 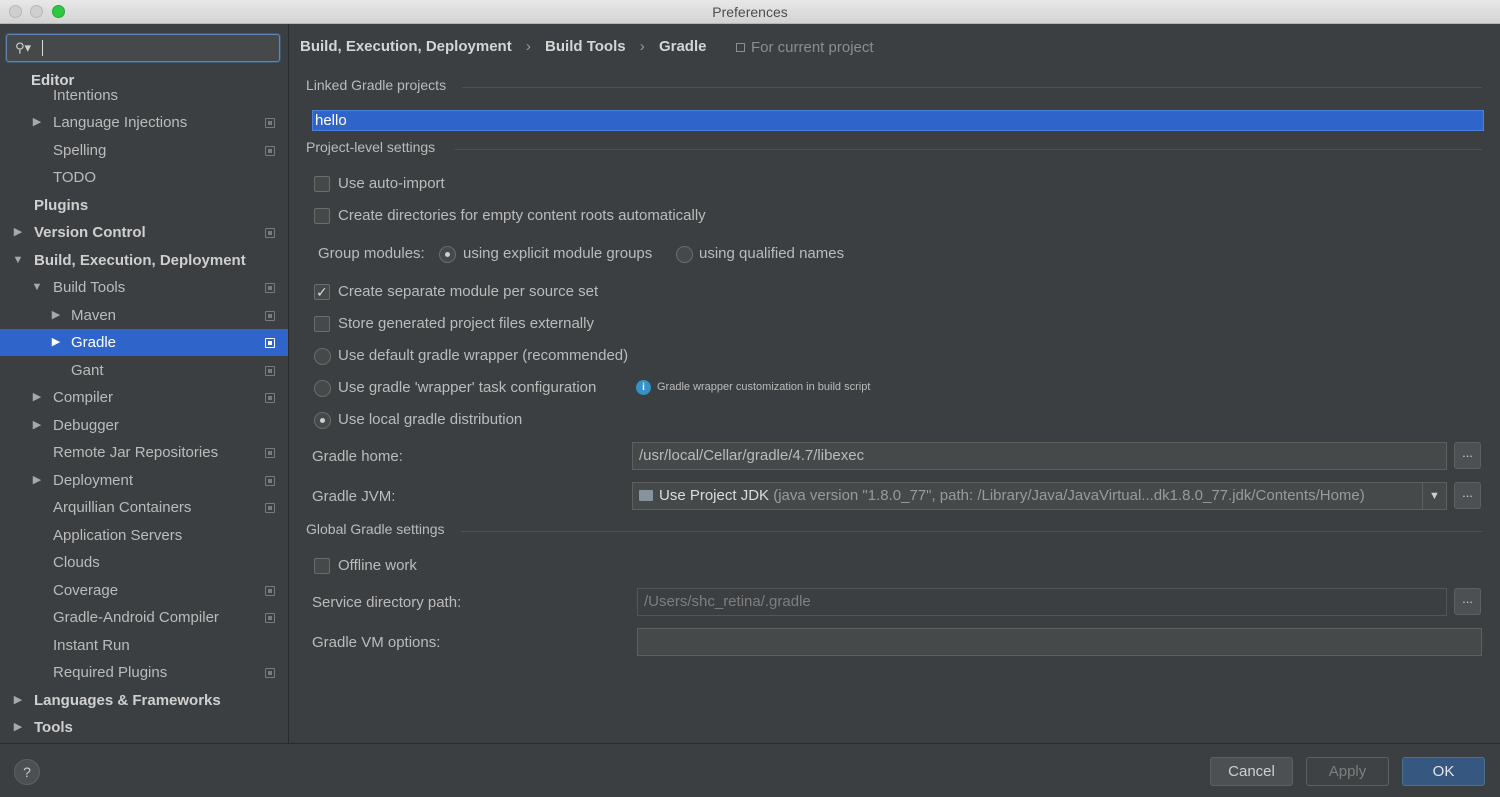 I want to click on sidebar-item-version-control: ▶ Version Control, so click(x=144, y=232).